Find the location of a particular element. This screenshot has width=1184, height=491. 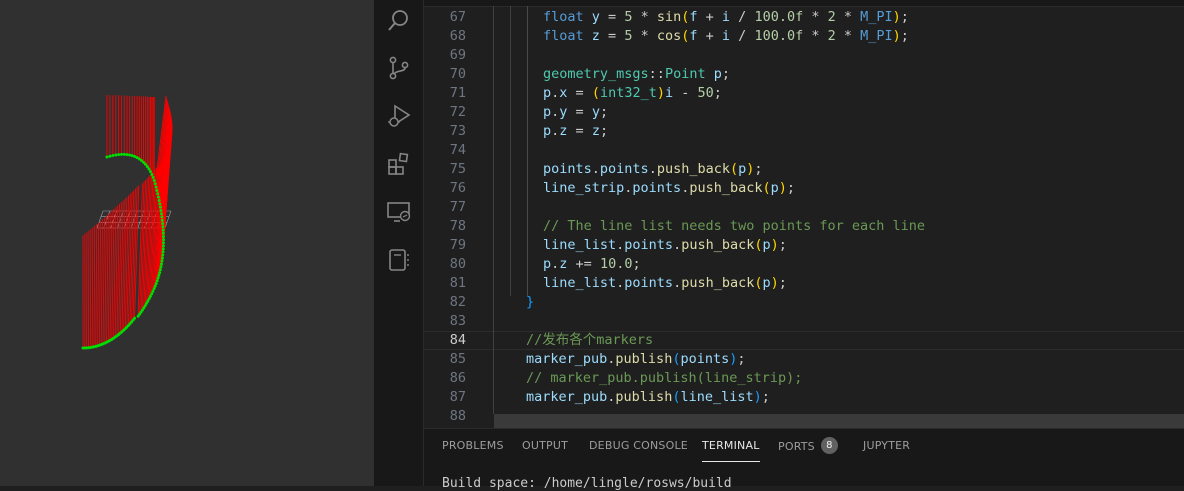

code-text: // marker_pub.publish(line_strip); is located at coordinates (664, 378).